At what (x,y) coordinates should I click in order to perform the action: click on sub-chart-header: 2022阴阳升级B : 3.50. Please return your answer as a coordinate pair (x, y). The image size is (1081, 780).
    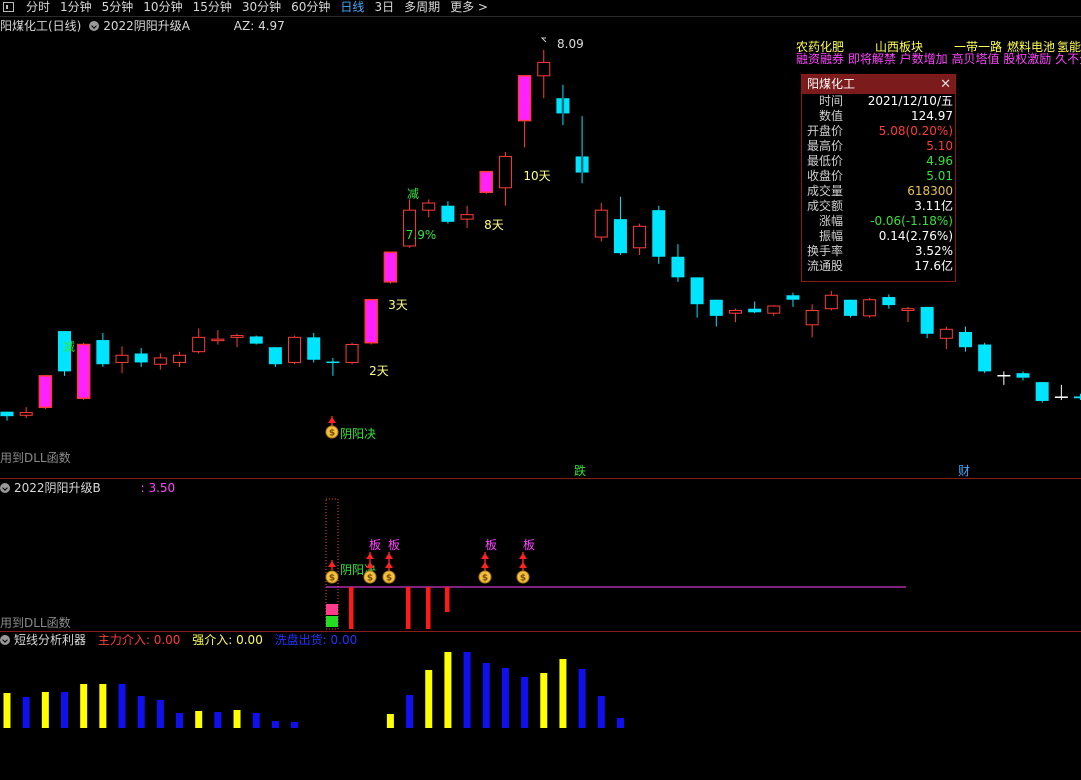
    Looking at the image, I should click on (87, 488).